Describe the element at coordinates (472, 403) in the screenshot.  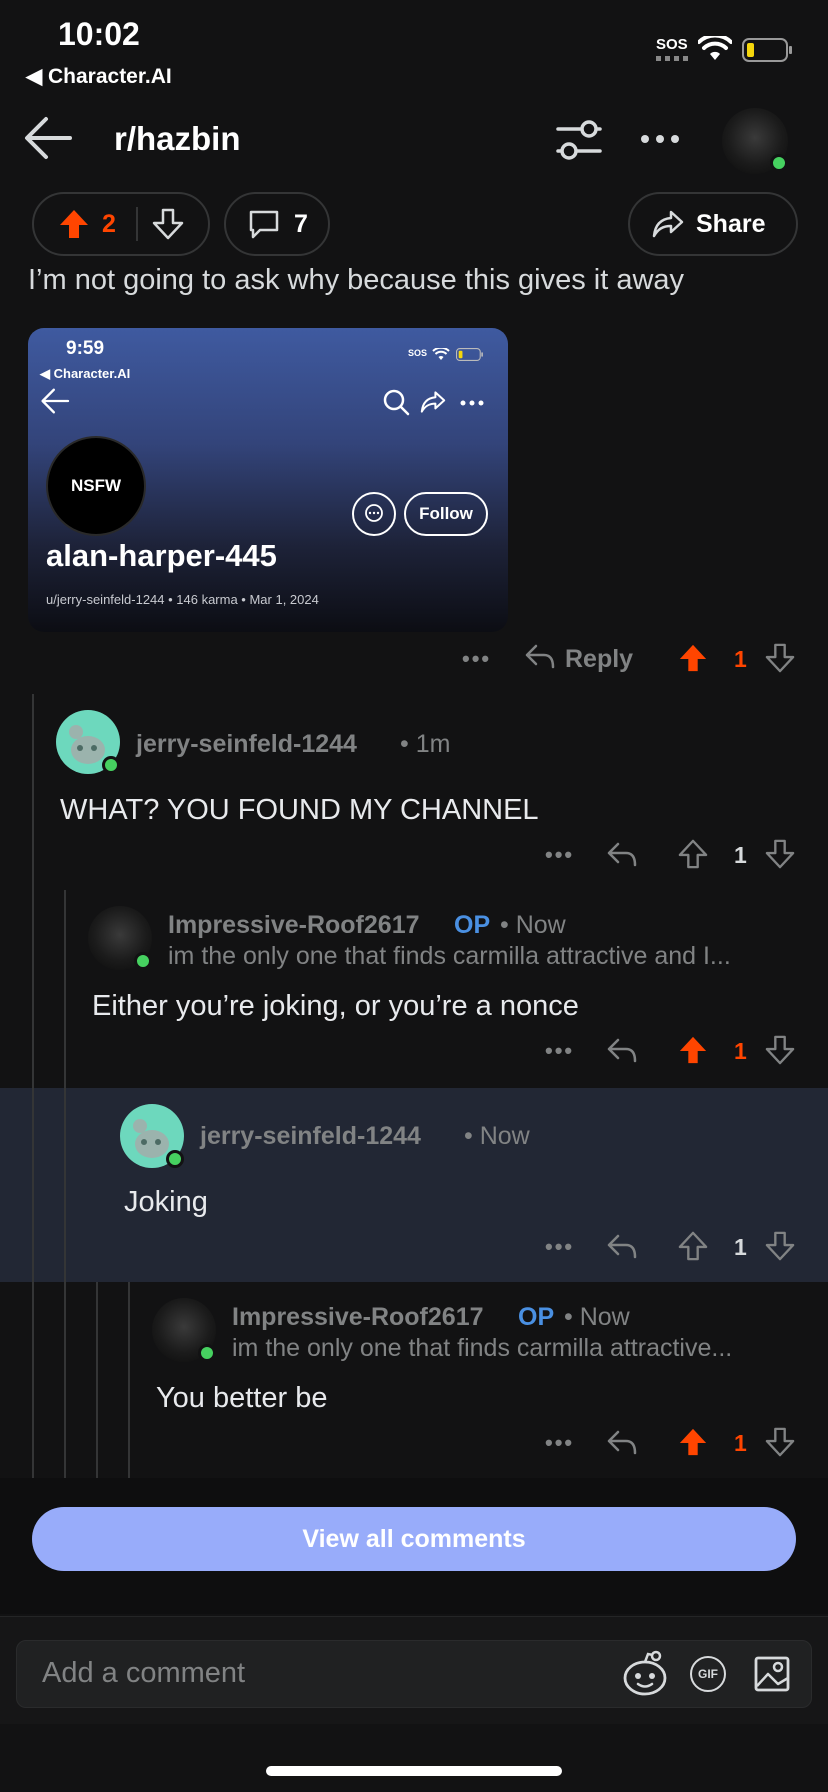
I see `embed-more-icon` at that location.